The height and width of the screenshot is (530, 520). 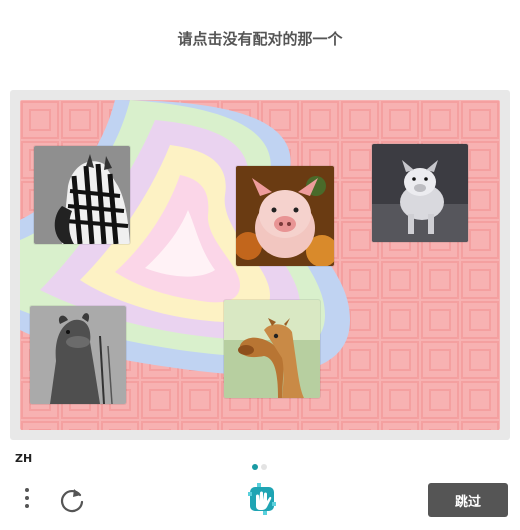 I want to click on camel-color-image, so click(x=272, y=349).